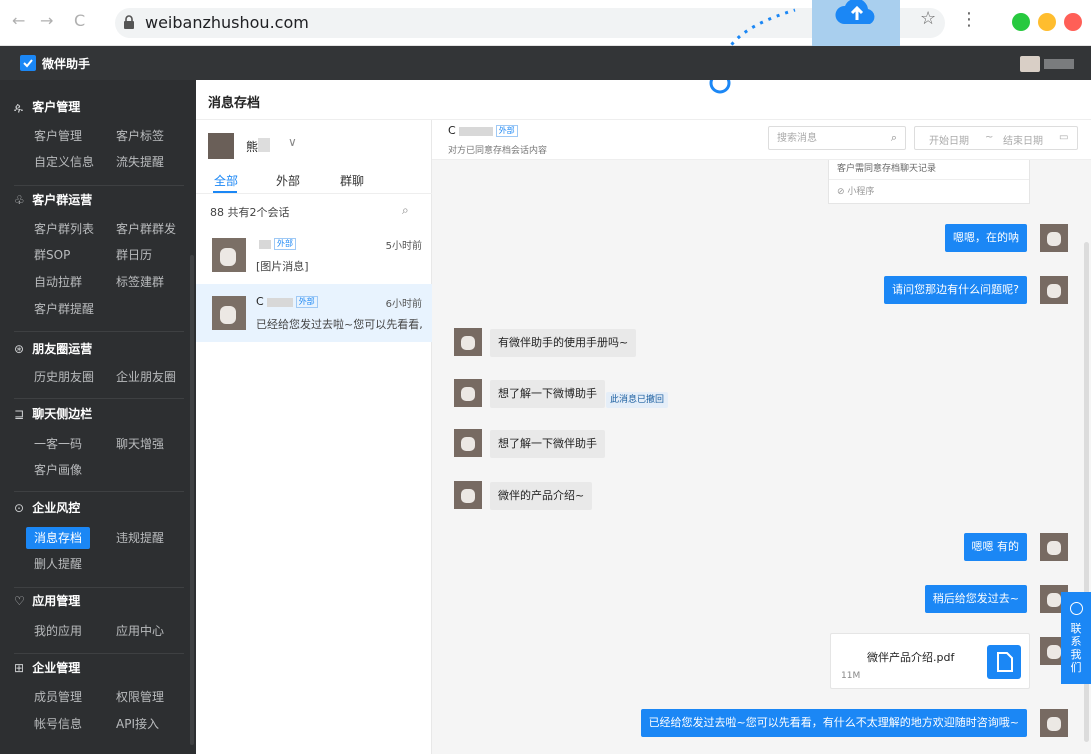 This screenshot has width=1091, height=754. Describe the element at coordinates (47, 668) in the screenshot. I see `section-enterprise-manage: ⊞ 企业管理` at that location.